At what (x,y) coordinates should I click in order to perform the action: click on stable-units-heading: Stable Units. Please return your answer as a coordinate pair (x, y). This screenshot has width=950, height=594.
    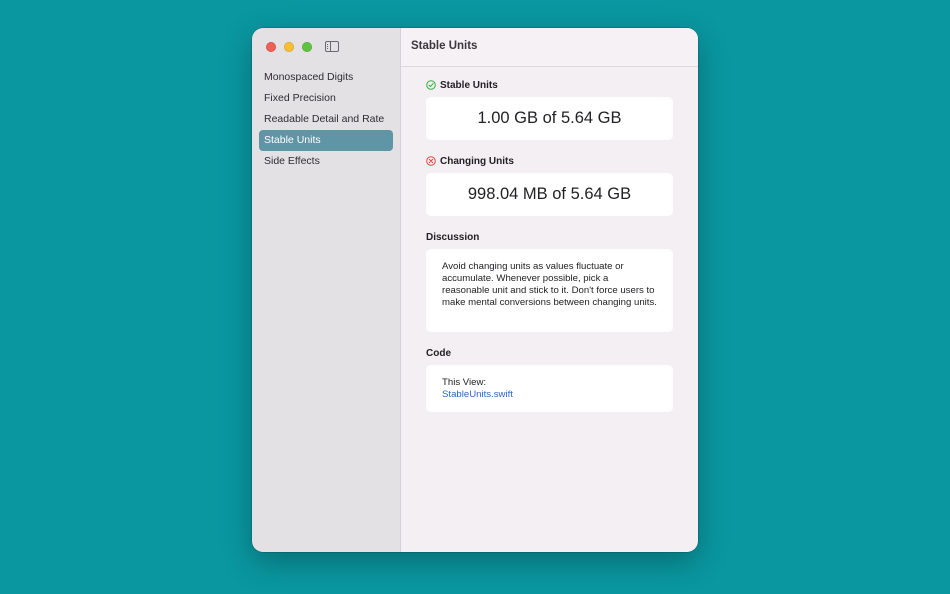
    Looking at the image, I should click on (549, 85).